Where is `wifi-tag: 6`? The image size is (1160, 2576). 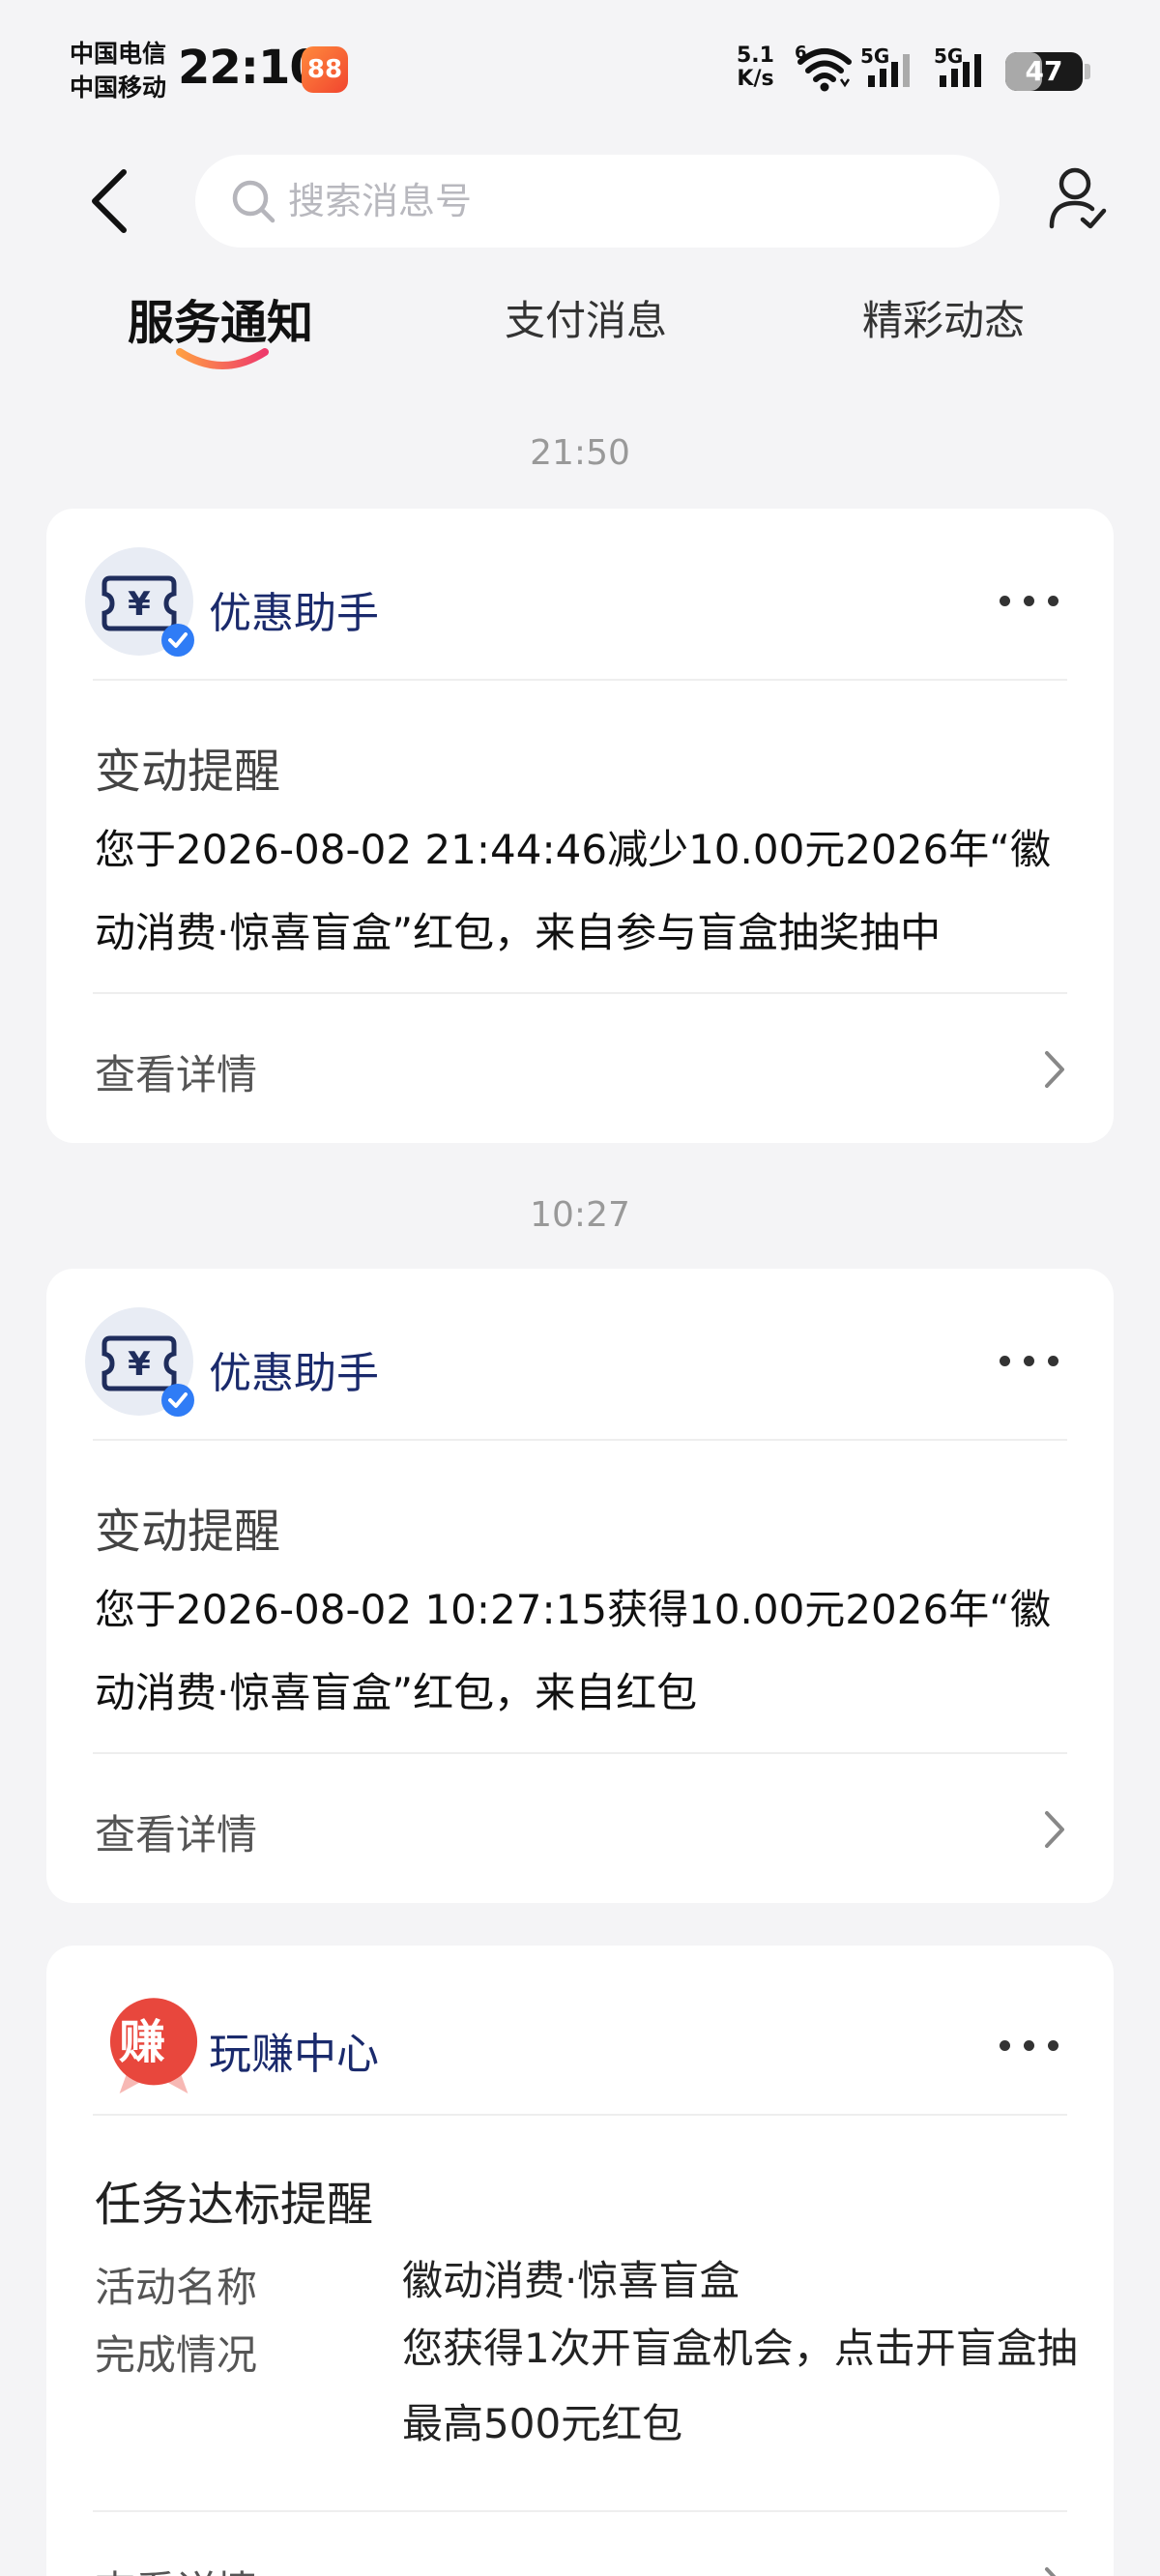
wifi-tag: 6 is located at coordinates (801, 53).